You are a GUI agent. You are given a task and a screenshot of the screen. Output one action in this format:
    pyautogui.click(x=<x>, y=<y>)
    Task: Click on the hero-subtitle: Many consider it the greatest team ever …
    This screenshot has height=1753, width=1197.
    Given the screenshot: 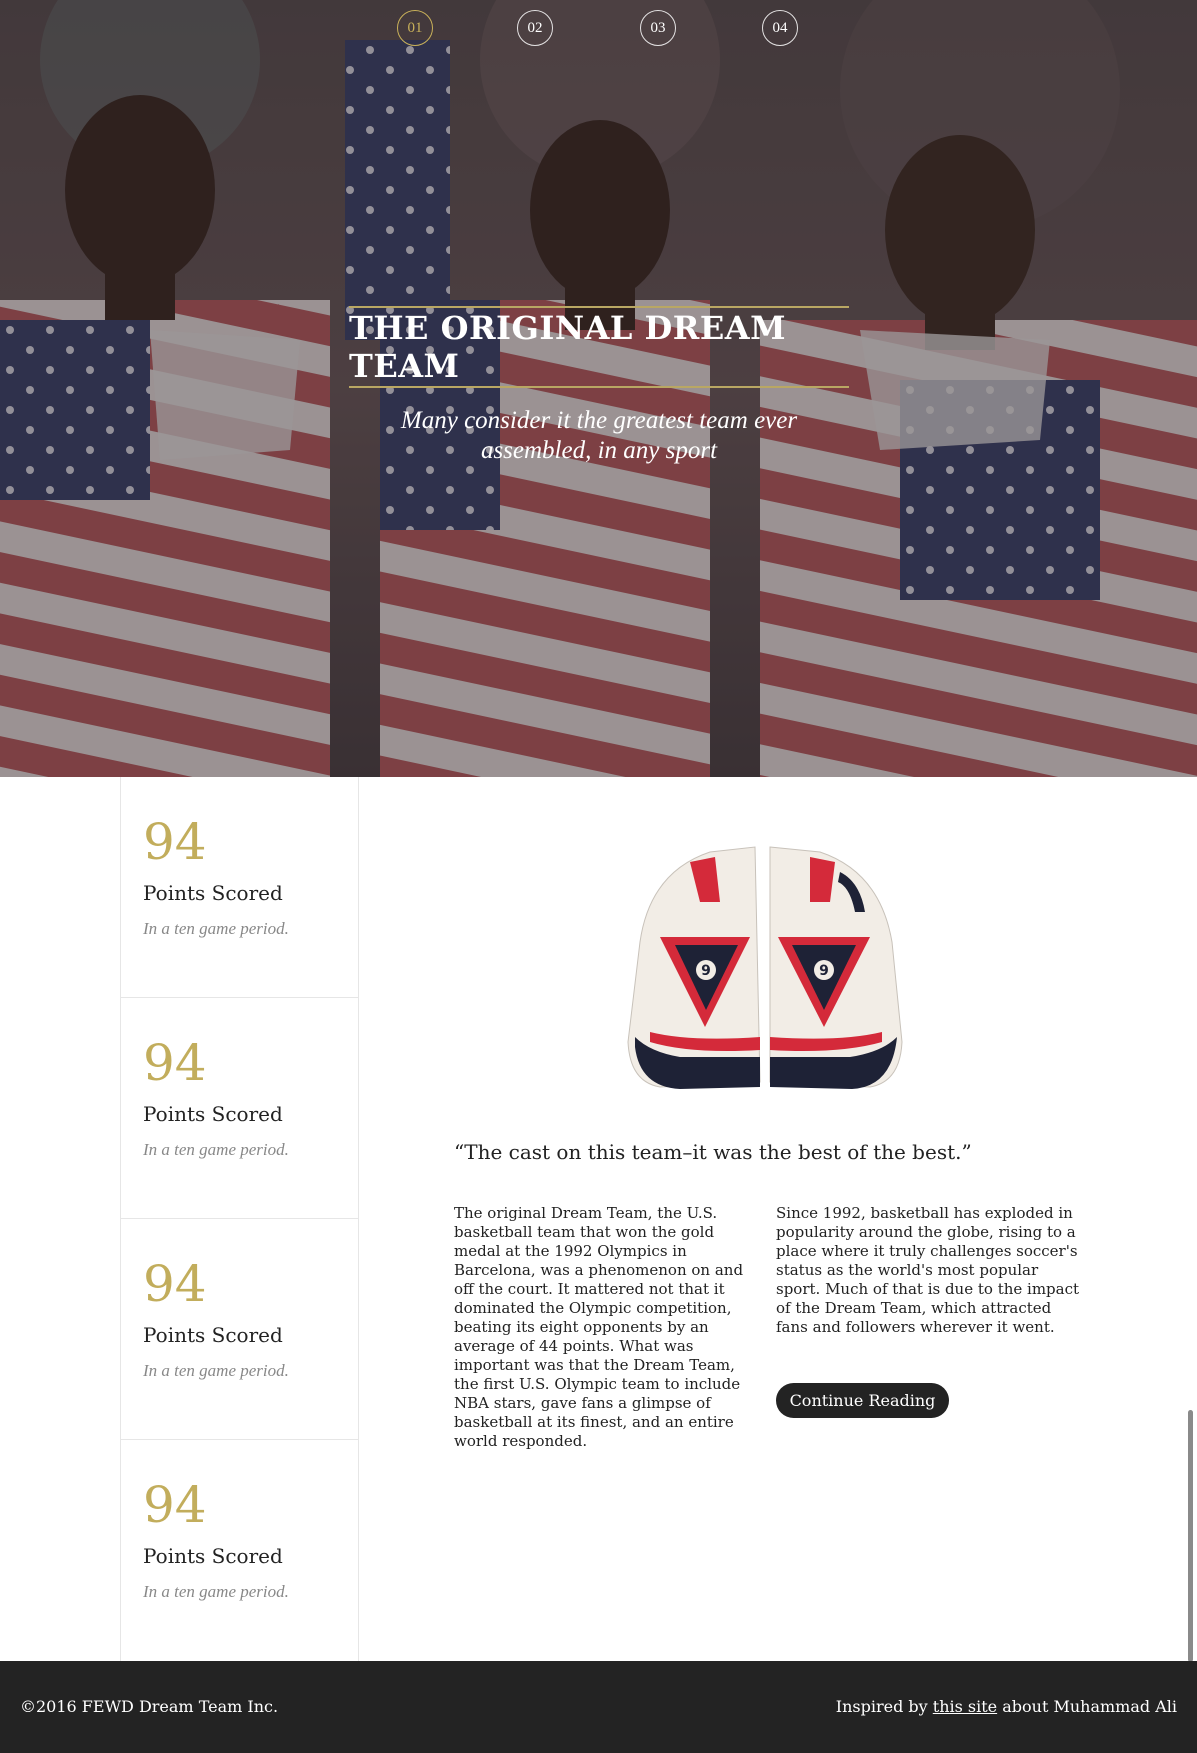 What is the action you would take?
    pyautogui.click(x=599, y=435)
    